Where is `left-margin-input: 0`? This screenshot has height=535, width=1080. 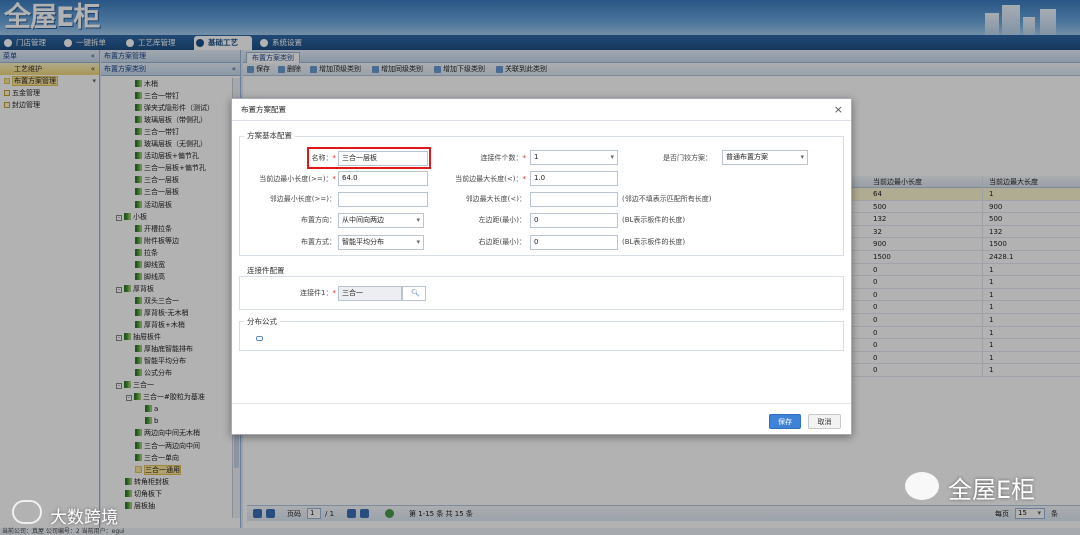
left-margin-input: 0 is located at coordinates (574, 220).